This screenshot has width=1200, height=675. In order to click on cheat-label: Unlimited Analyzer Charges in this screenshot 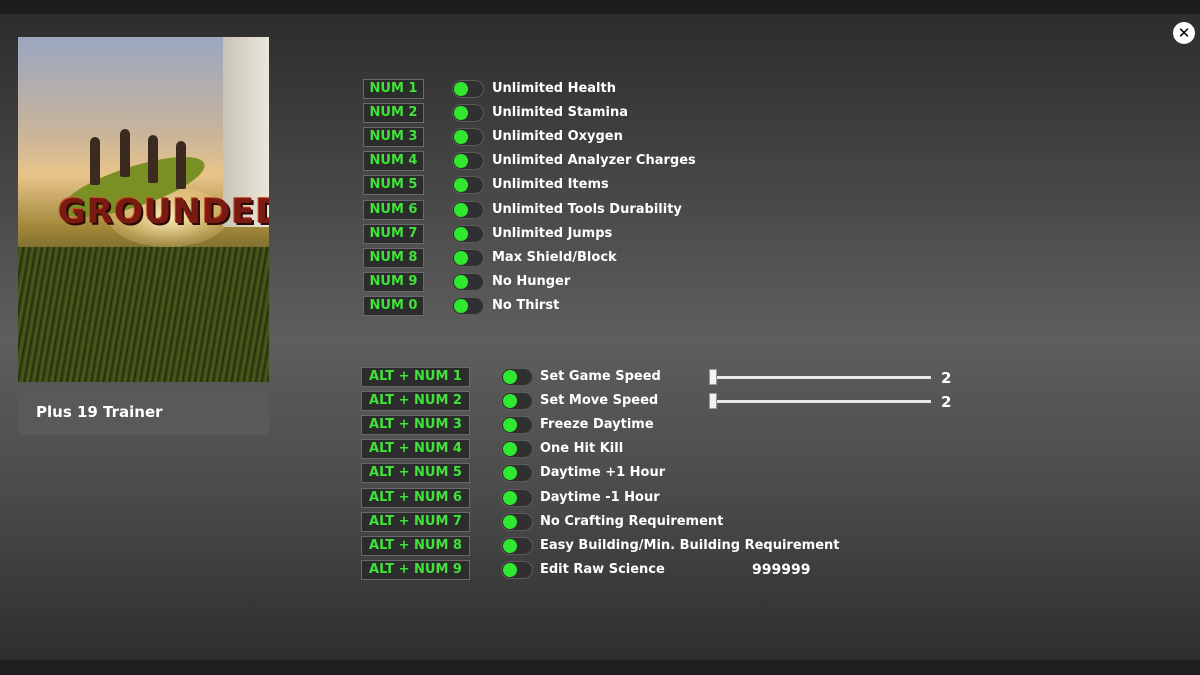, I will do `click(594, 161)`.